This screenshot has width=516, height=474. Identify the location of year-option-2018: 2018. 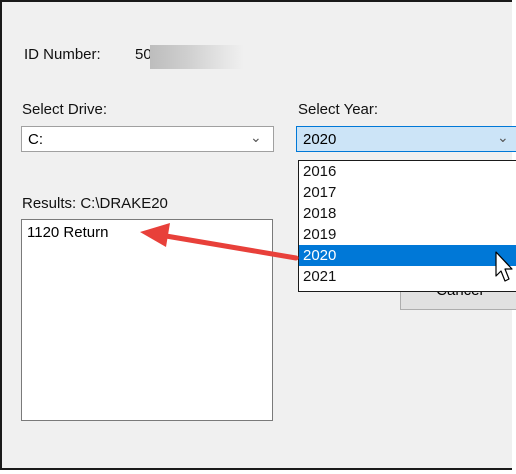
(407, 213).